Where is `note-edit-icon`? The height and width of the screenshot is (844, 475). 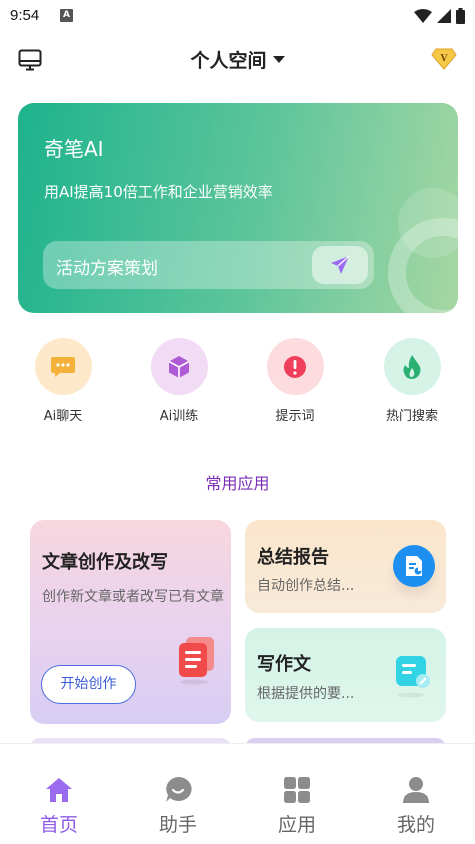 note-edit-icon is located at coordinates (414, 679).